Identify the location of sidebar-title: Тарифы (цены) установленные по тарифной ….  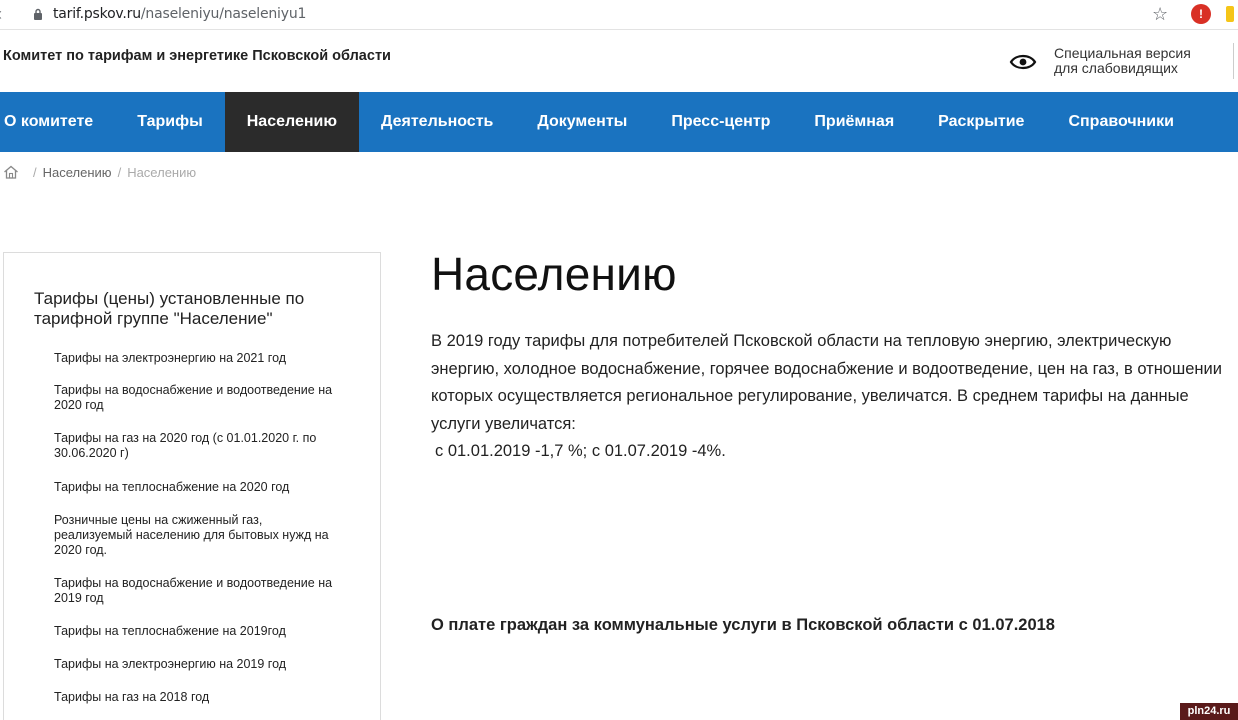
(194, 309).